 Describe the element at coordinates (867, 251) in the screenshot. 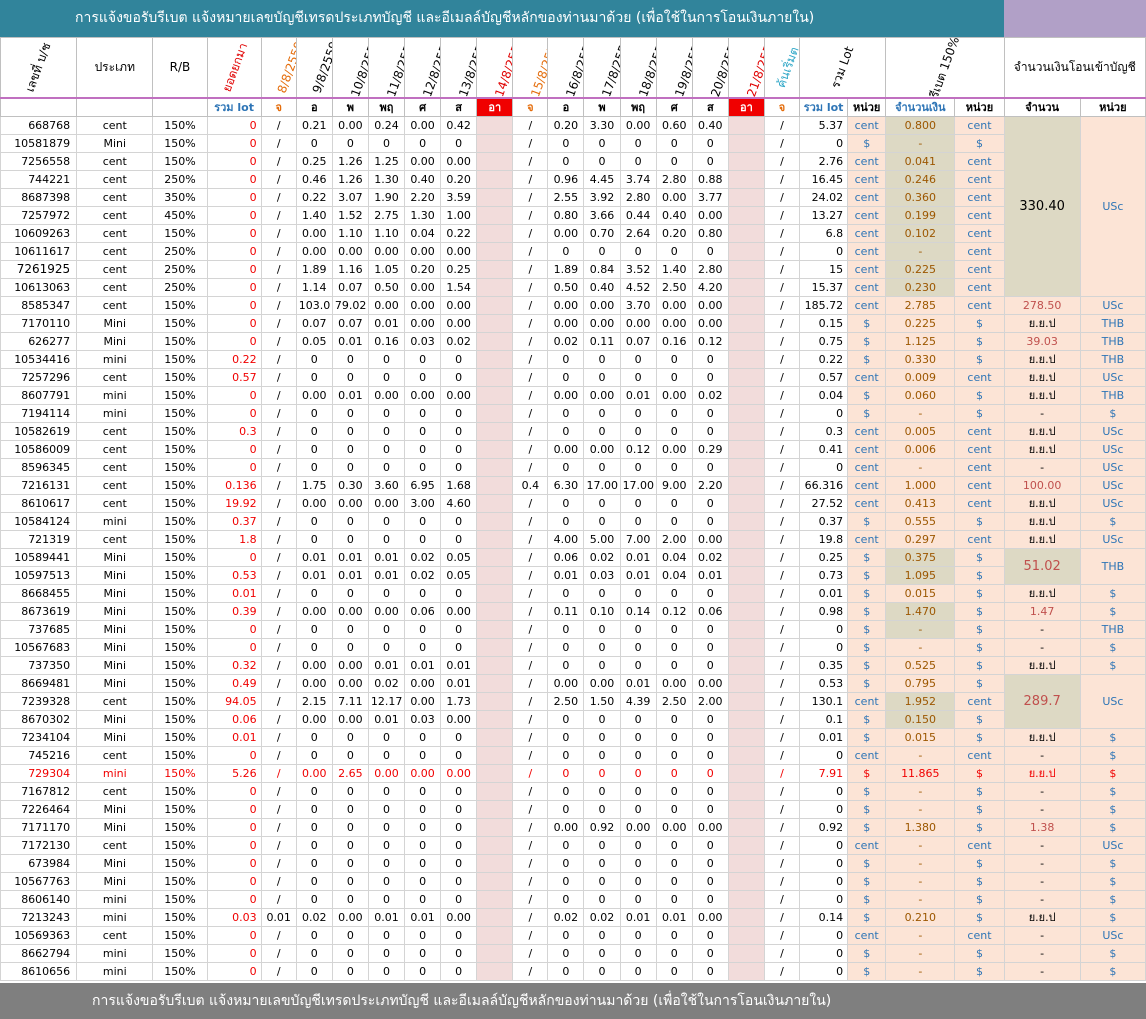

I see `lot-unit: cent` at that location.